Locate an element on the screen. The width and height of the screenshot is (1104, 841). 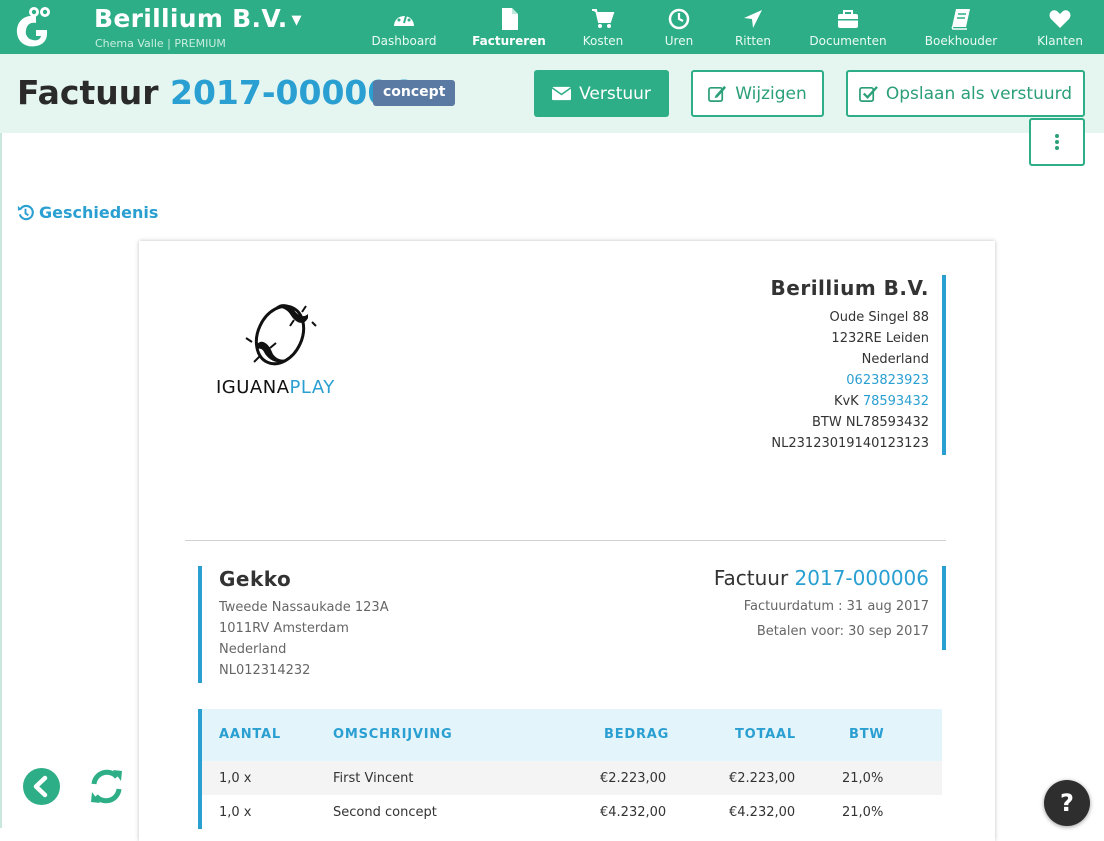
history-link: Geschiedenis is located at coordinates (87, 212).